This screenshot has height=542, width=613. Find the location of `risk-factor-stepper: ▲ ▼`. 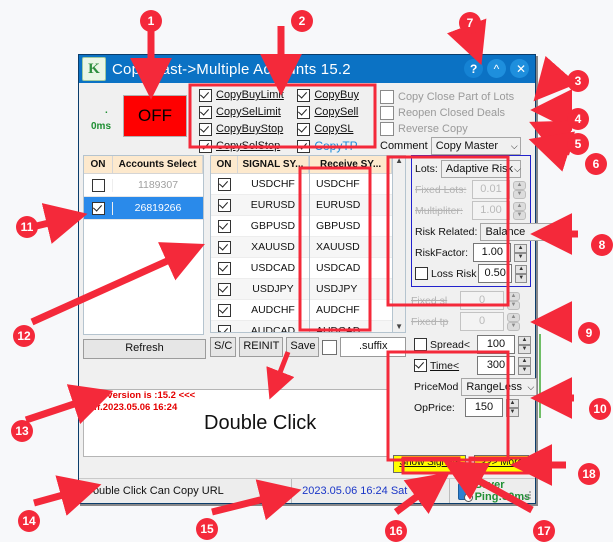

risk-factor-stepper: ▲ ▼ is located at coordinates (520, 253).